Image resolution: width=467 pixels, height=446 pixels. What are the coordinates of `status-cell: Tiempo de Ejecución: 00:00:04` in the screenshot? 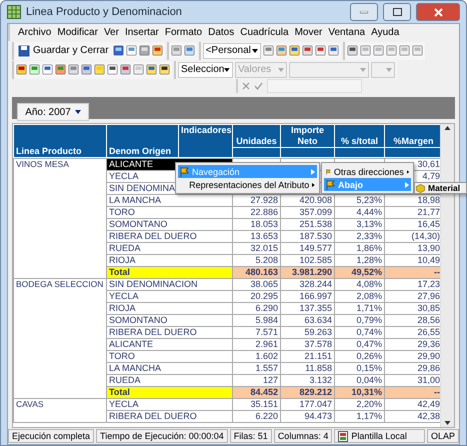 It's located at (162, 436).